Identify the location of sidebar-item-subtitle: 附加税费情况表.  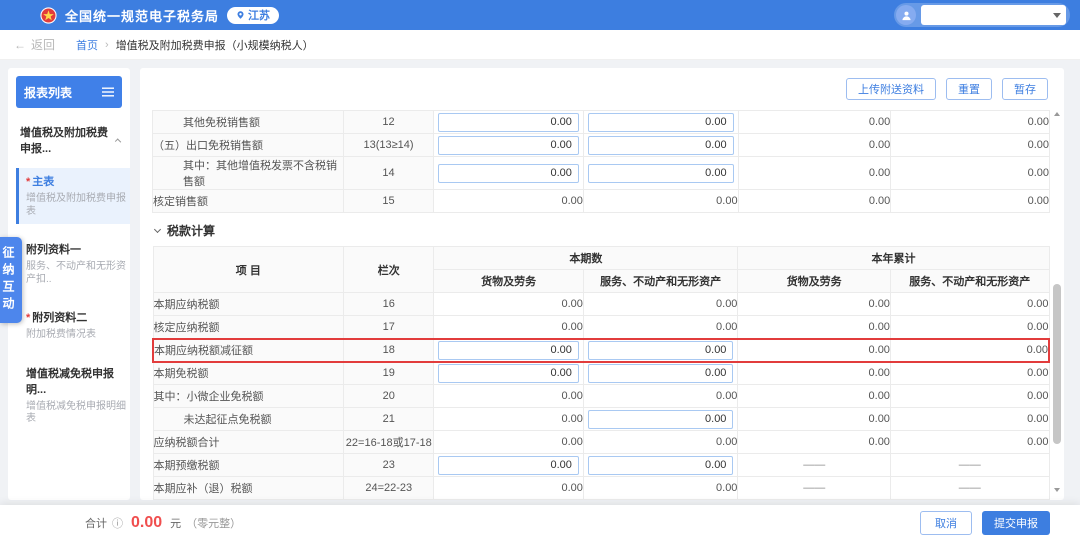
(61, 334).